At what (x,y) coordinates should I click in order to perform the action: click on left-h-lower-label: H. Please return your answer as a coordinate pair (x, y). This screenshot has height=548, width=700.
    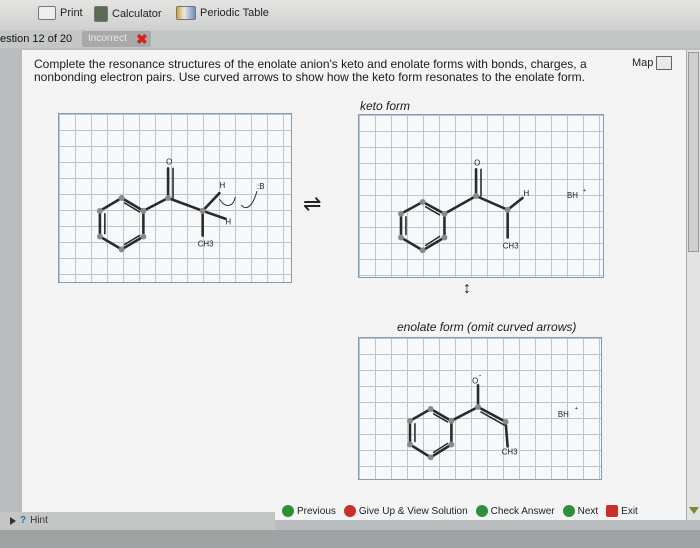
    Looking at the image, I should click on (228, 222).